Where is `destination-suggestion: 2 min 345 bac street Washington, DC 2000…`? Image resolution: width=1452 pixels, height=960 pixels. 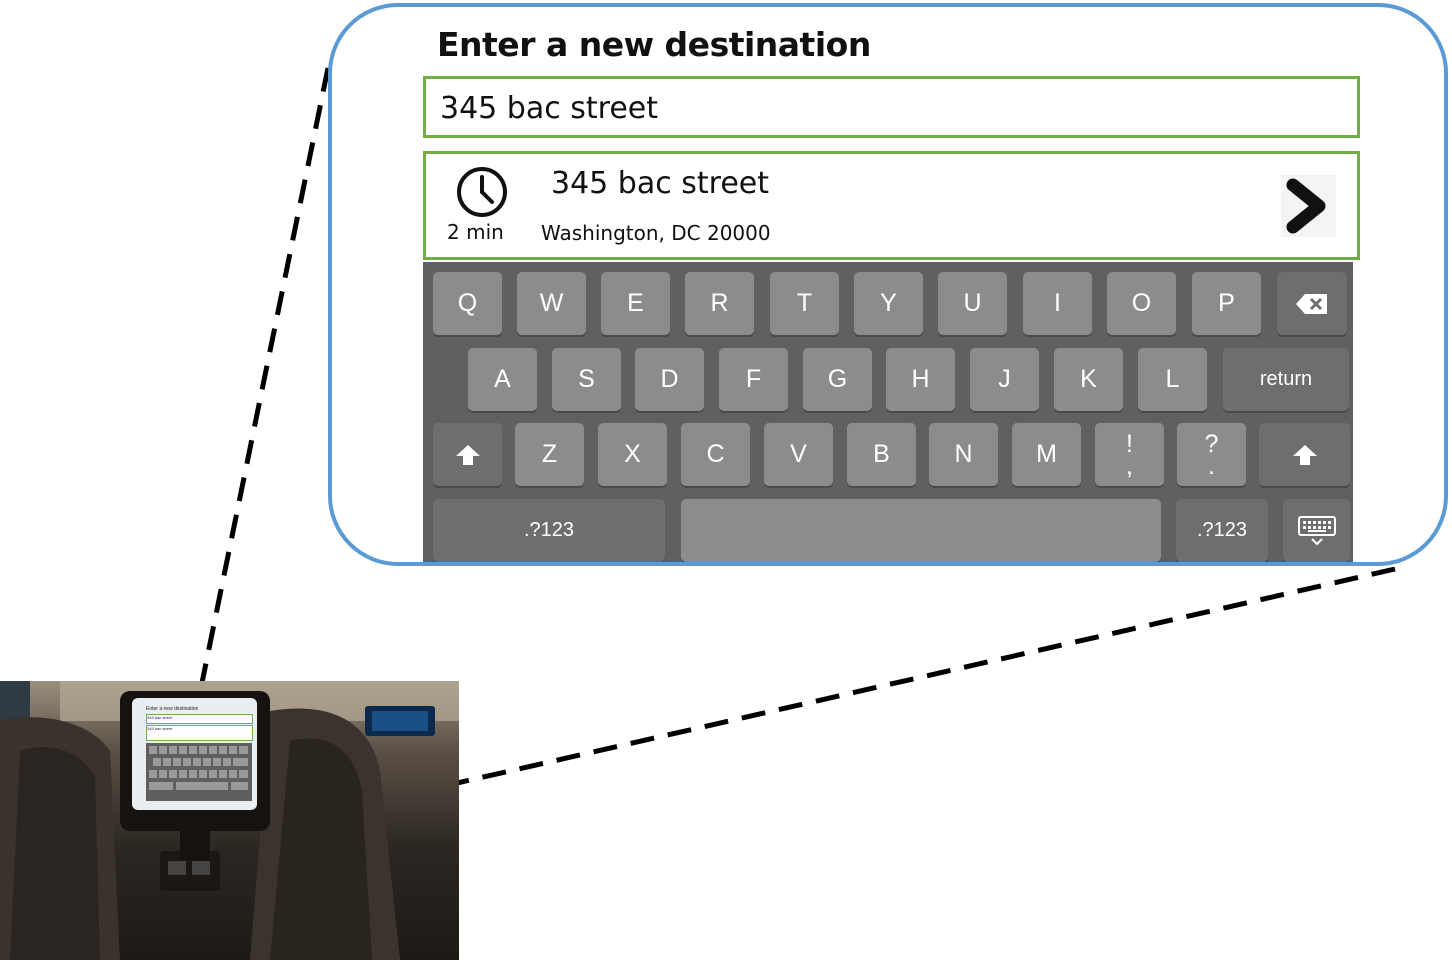
destination-suggestion: 2 min 345 bac street Washington, DC 2000… is located at coordinates (891, 205).